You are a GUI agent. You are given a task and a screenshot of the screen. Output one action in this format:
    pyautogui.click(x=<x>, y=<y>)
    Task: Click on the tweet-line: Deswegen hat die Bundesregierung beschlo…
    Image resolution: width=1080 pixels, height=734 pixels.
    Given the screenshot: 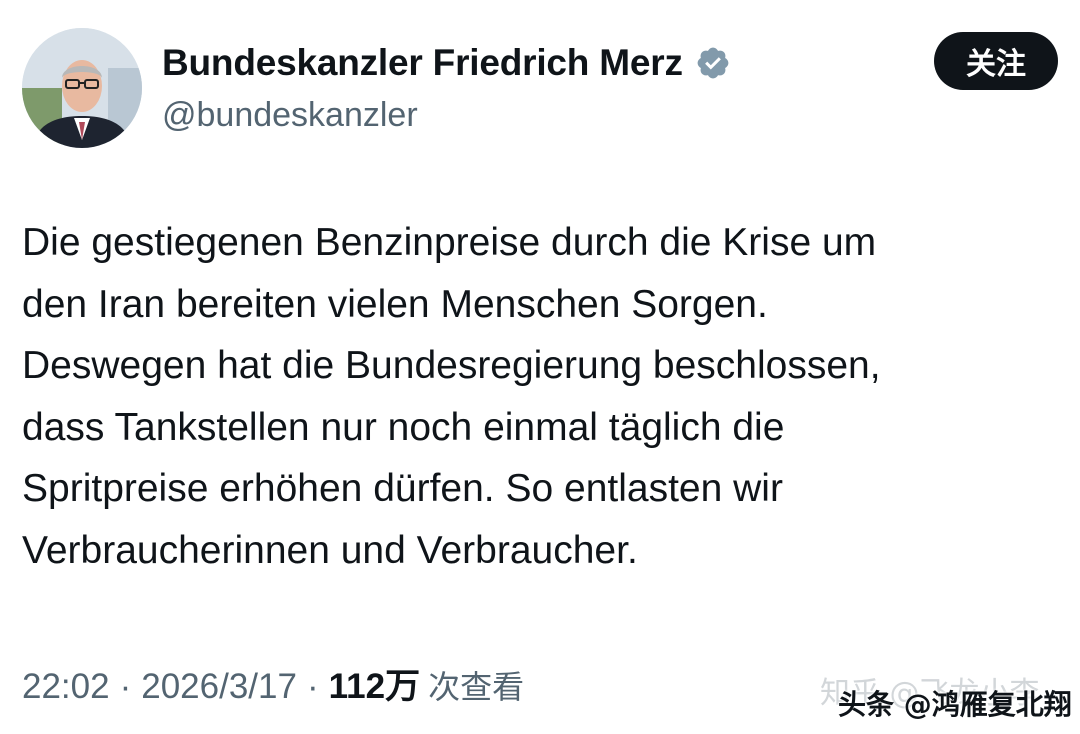 What is the action you would take?
    pyautogui.click(x=451, y=365)
    